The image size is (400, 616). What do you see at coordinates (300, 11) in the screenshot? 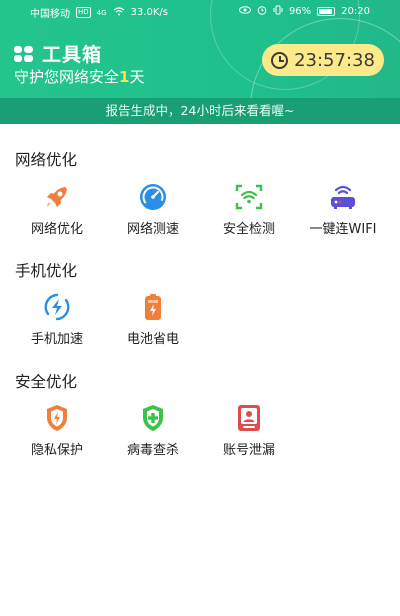
I see `battery-percent: 96%` at bounding box center [300, 11].